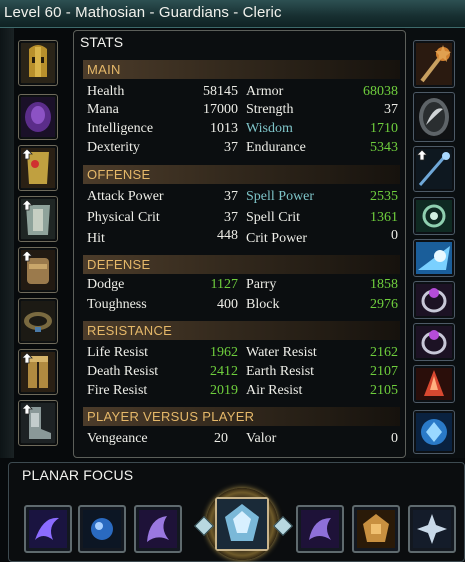 Image resolution: width=465 pixels, height=562 pixels. I want to click on stat-label-water-resist: Water Resist, so click(281, 352).